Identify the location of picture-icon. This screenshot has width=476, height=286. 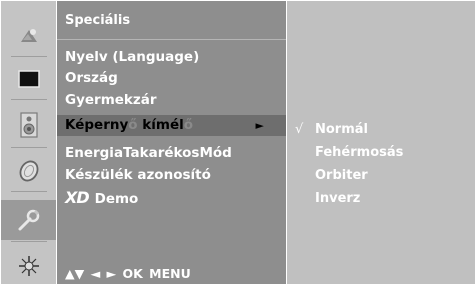
(28, 35).